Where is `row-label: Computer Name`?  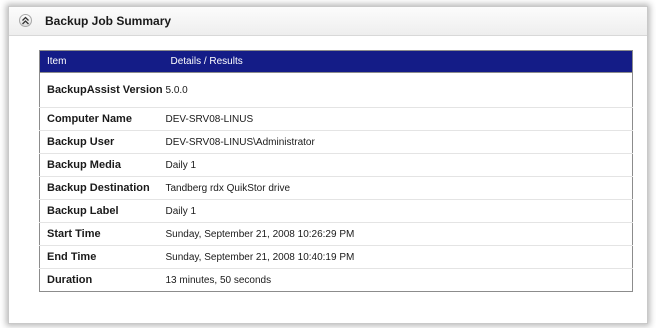
row-label: Computer Name is located at coordinates (101, 119).